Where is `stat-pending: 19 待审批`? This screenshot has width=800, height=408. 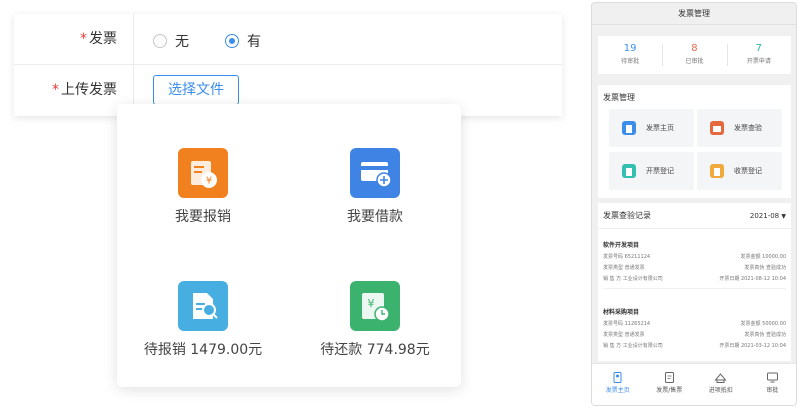
stat-pending: 19 待审批 is located at coordinates (630, 55).